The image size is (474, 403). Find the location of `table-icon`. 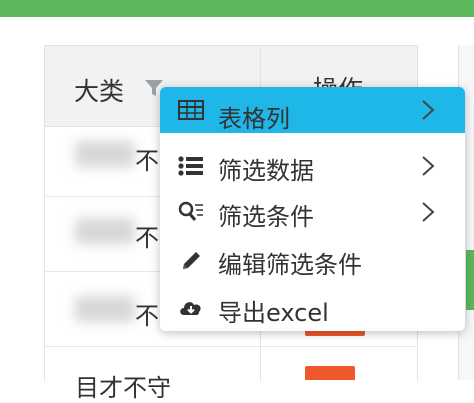

table-icon is located at coordinates (191, 110).